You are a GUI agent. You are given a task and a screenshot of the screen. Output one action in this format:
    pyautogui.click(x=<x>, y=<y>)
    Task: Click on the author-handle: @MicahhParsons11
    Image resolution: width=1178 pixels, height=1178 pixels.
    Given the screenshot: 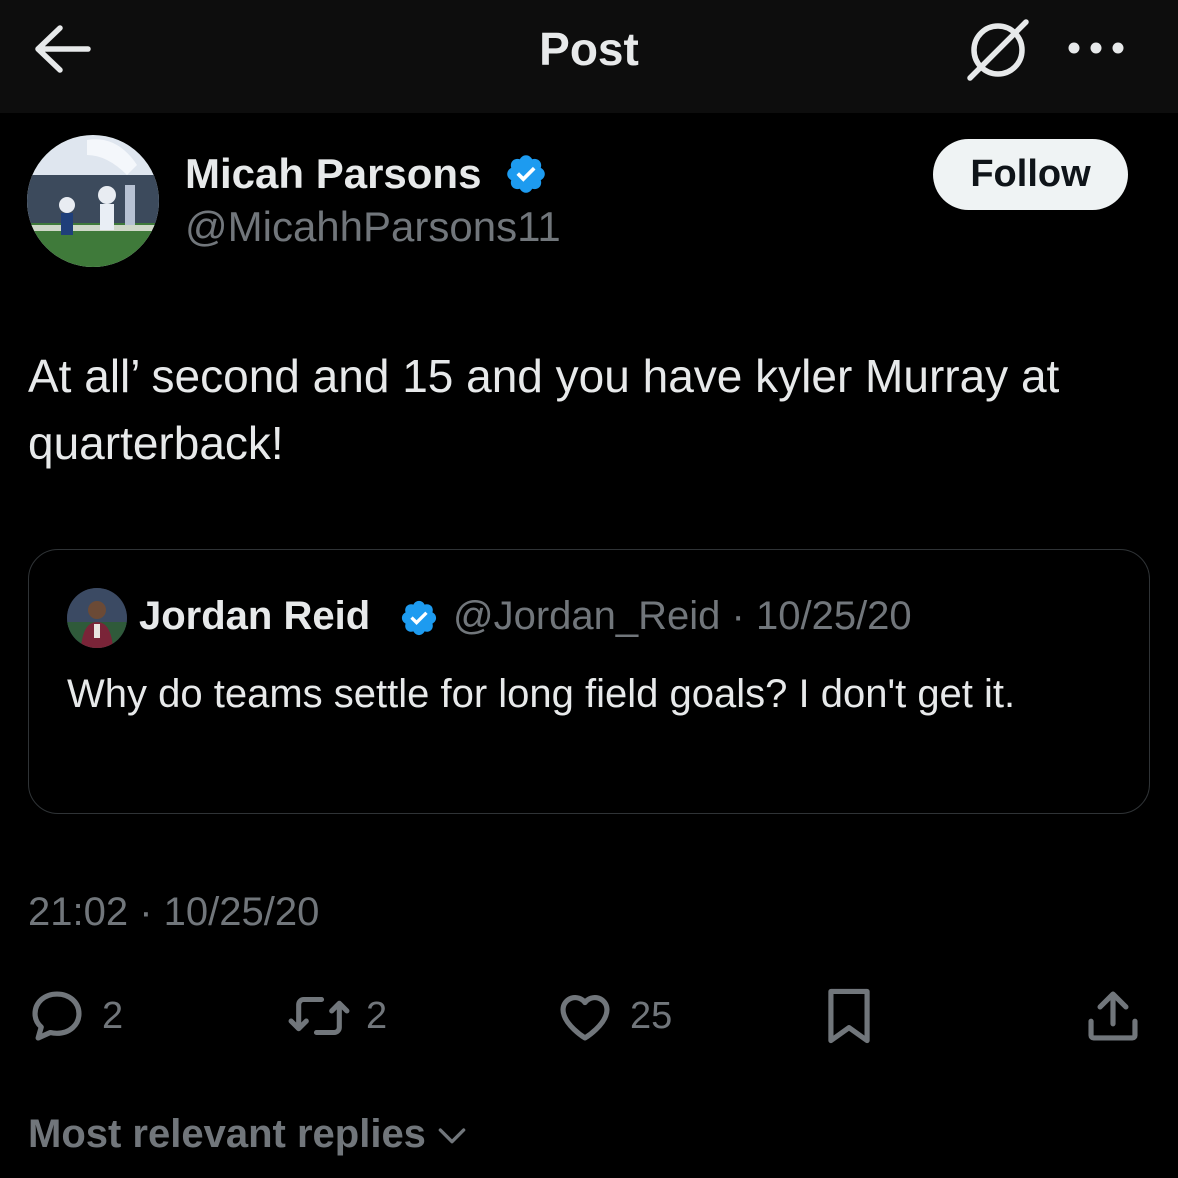 What is the action you would take?
    pyautogui.click(x=373, y=227)
    